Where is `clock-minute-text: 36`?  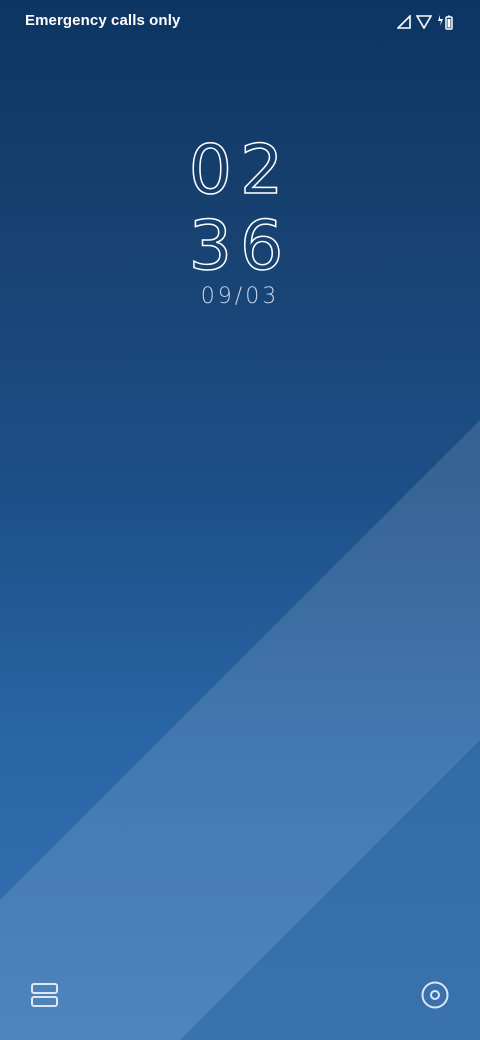 clock-minute-text: 36 is located at coordinates (240, 244).